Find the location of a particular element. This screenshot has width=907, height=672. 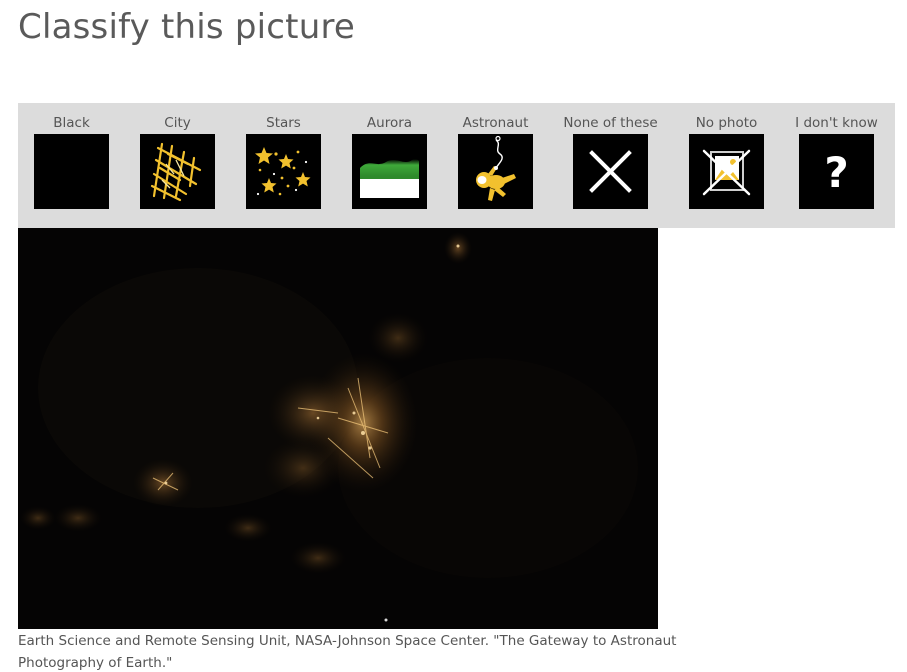

option-label: City is located at coordinates (177, 123).